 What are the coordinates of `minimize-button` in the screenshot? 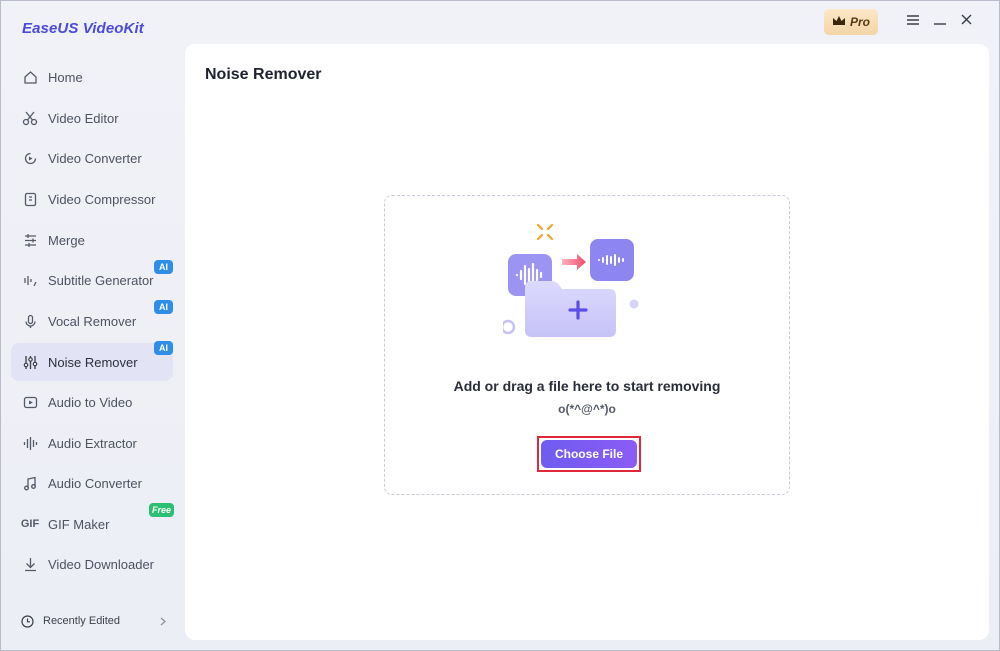 It's located at (940, 21).